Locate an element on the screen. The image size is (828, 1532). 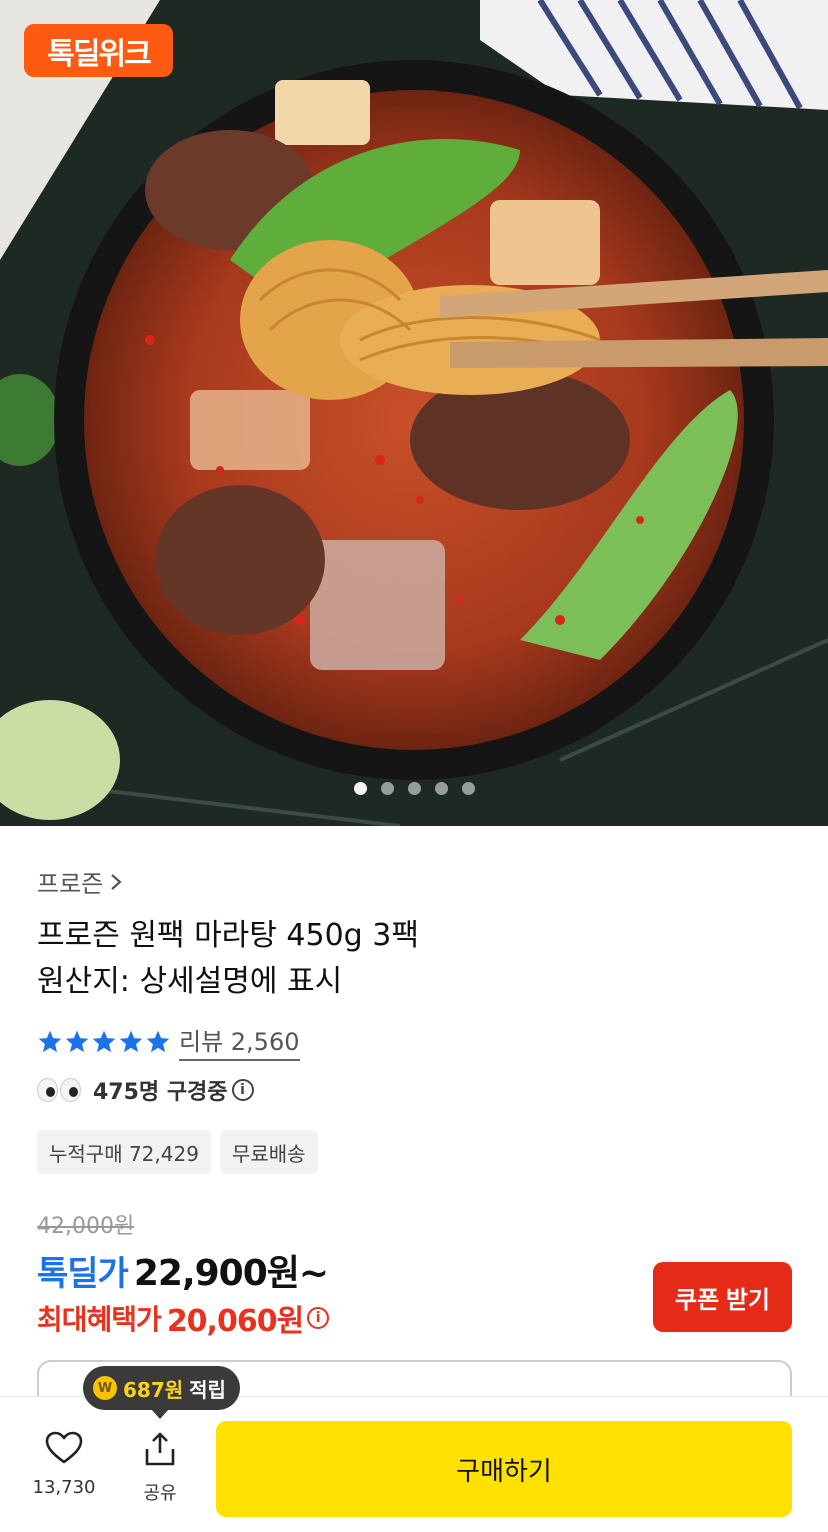
viewers-row: 475명 구경중 i is located at coordinates (145, 1090).